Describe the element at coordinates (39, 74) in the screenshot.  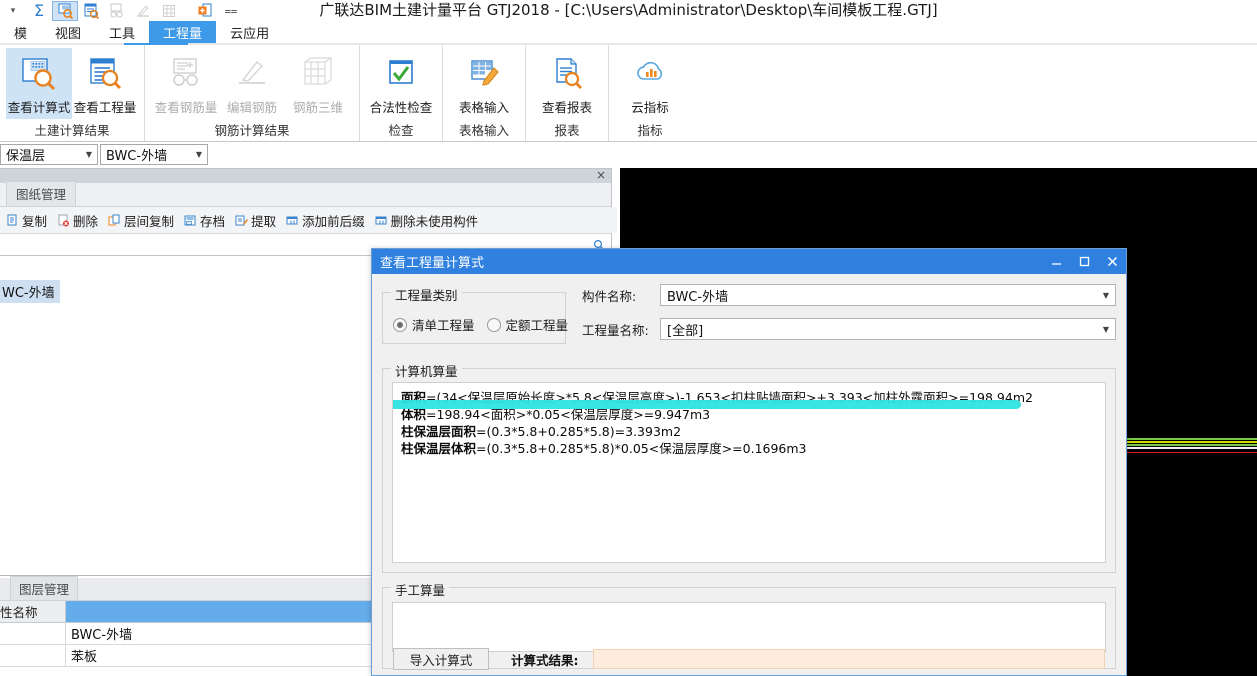
I see `view-formula-icon` at that location.